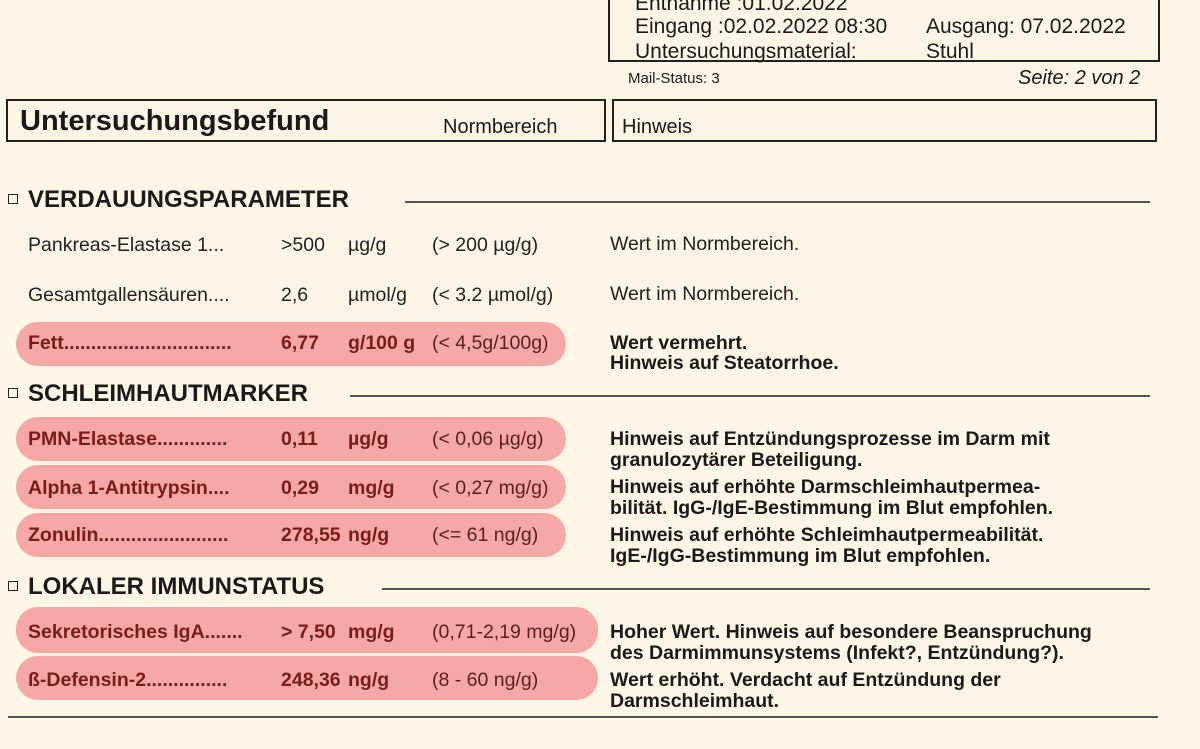 This screenshot has height=749, width=1200. I want to click on hinweis-header: Hinweis, so click(657, 127).